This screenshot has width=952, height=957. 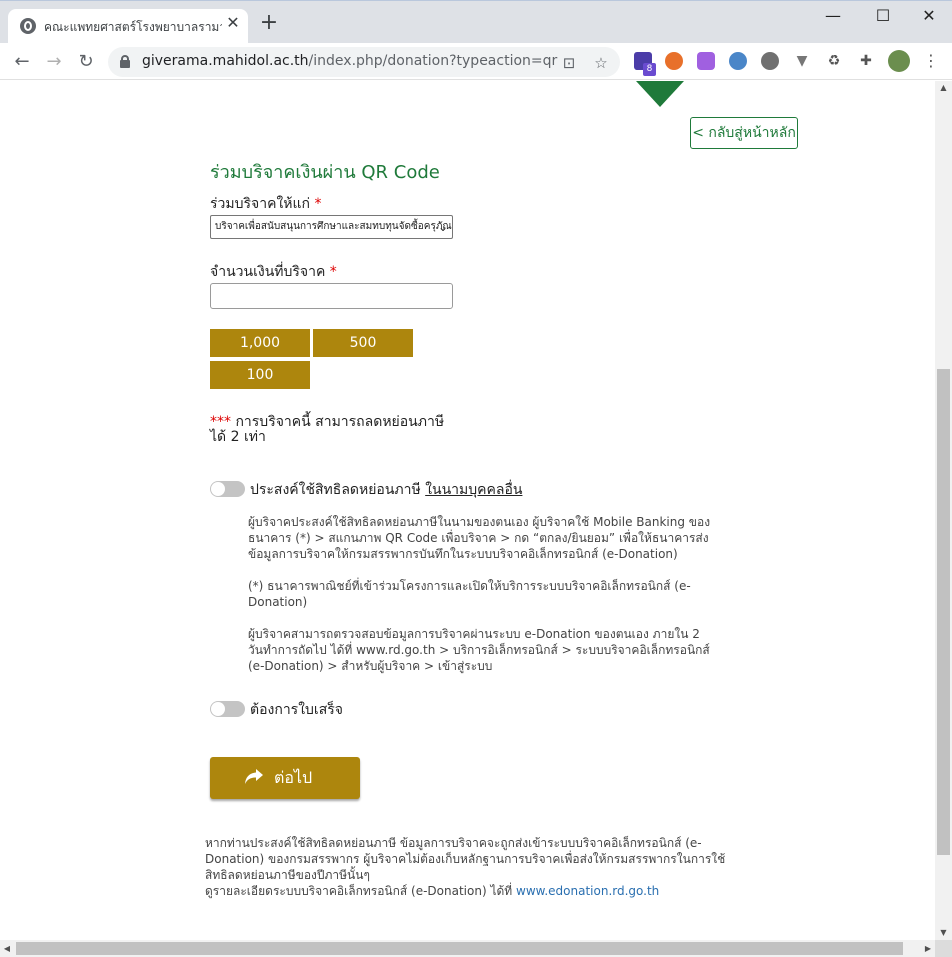 I want to click on globe-icon, so click(x=28, y=26).